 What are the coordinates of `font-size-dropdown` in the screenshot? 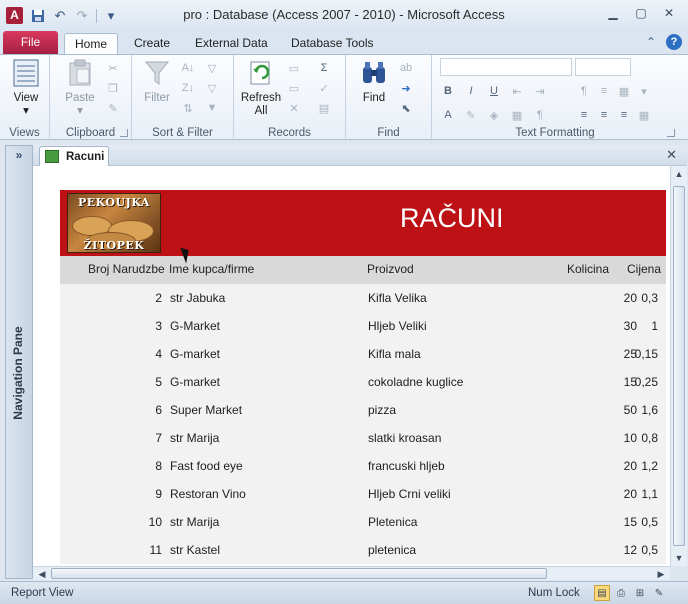 It's located at (603, 67).